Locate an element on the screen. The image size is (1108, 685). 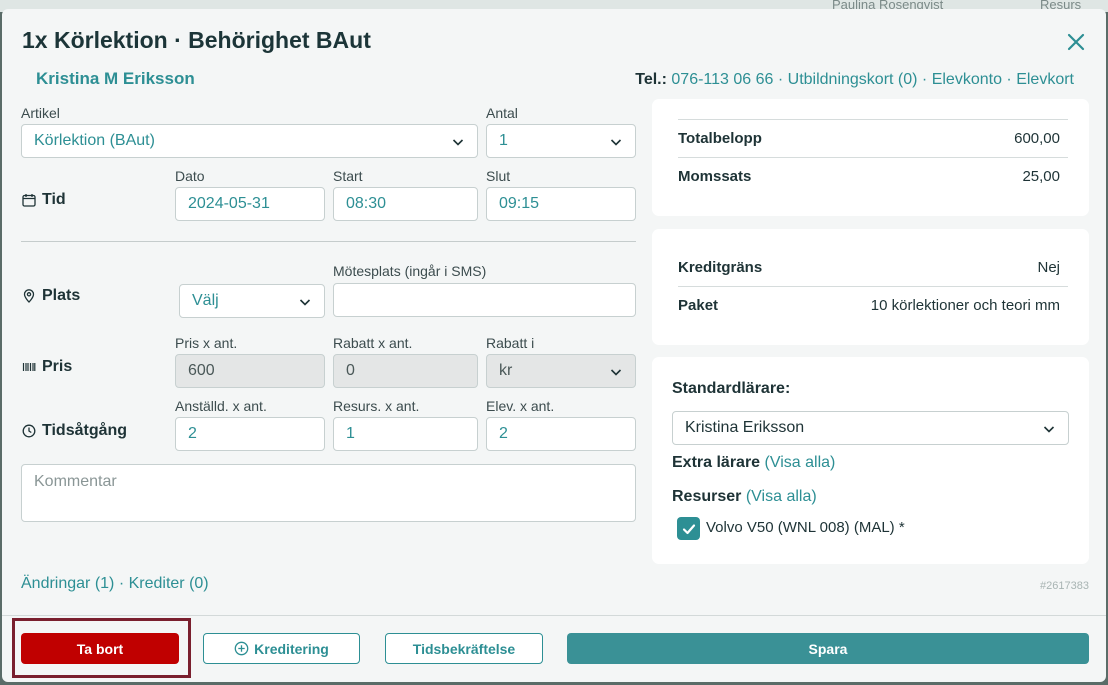
credit-limit-row: Kreditgräns Nej is located at coordinates (873, 267).